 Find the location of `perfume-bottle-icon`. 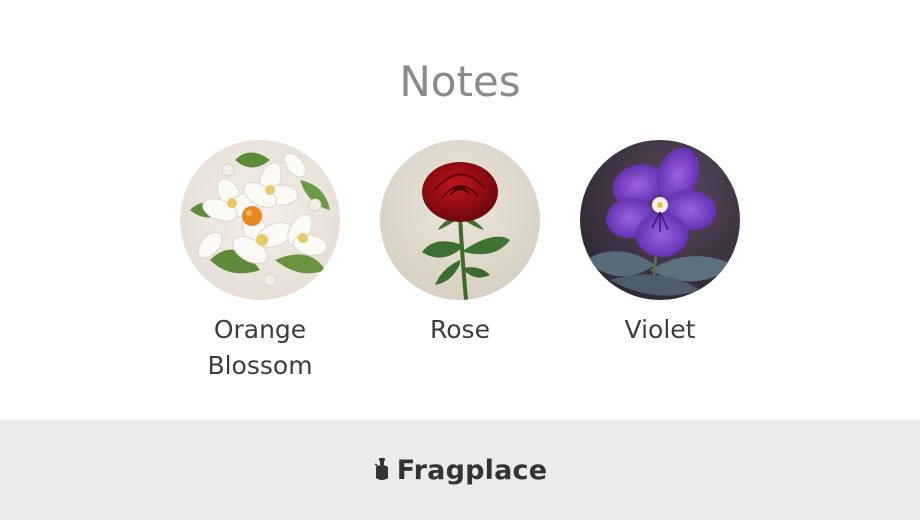

perfume-bottle-icon is located at coordinates (381, 469).